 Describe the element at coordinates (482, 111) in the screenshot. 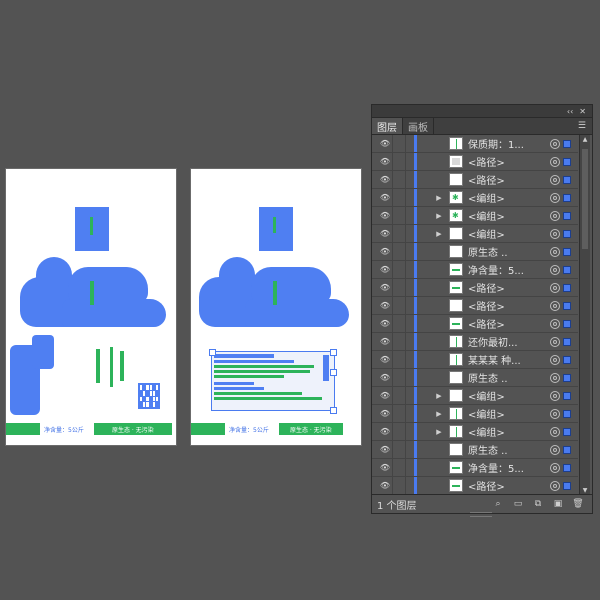

I see `panel-title-bar: ‹‹ ✕` at that location.